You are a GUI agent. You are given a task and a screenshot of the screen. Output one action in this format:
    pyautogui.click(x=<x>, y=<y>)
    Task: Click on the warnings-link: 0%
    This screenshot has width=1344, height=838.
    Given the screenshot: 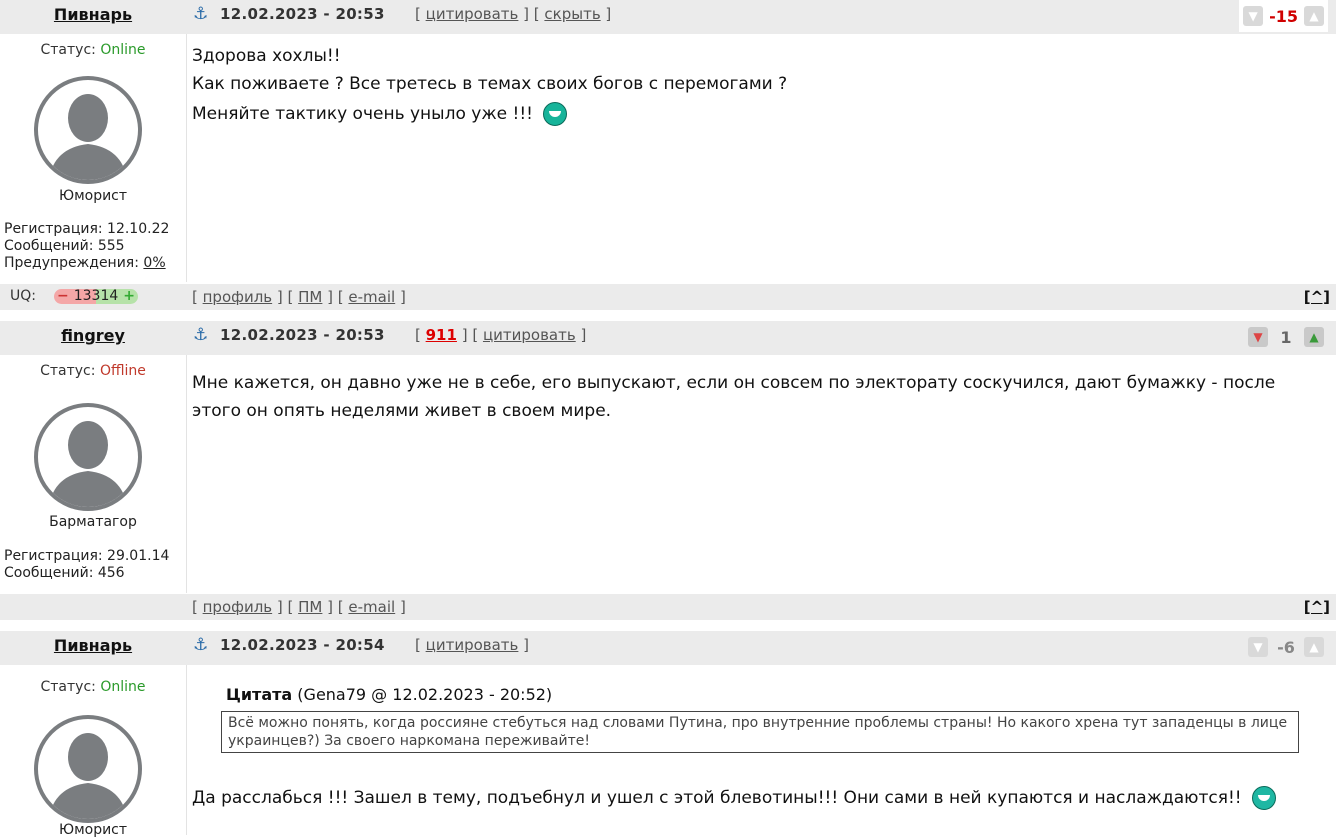 What is the action you would take?
    pyautogui.click(x=154, y=263)
    